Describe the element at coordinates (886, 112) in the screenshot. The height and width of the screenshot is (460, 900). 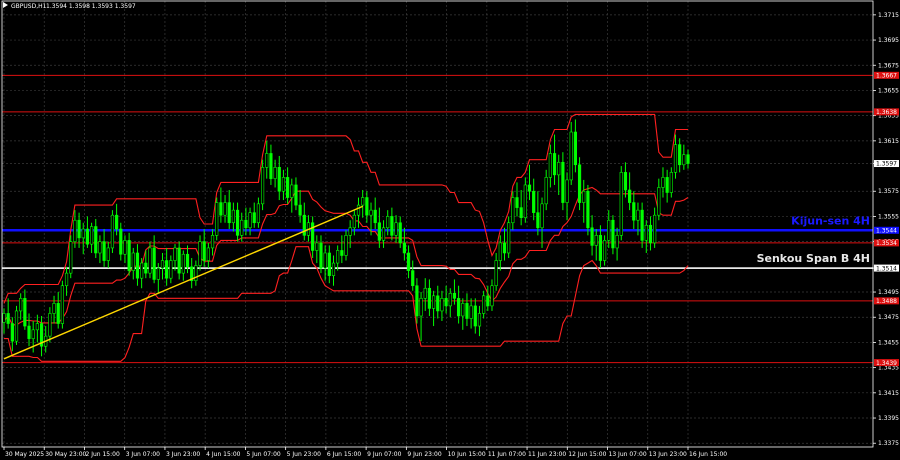
I see `level-price-tag-label: 1.3638` at that location.